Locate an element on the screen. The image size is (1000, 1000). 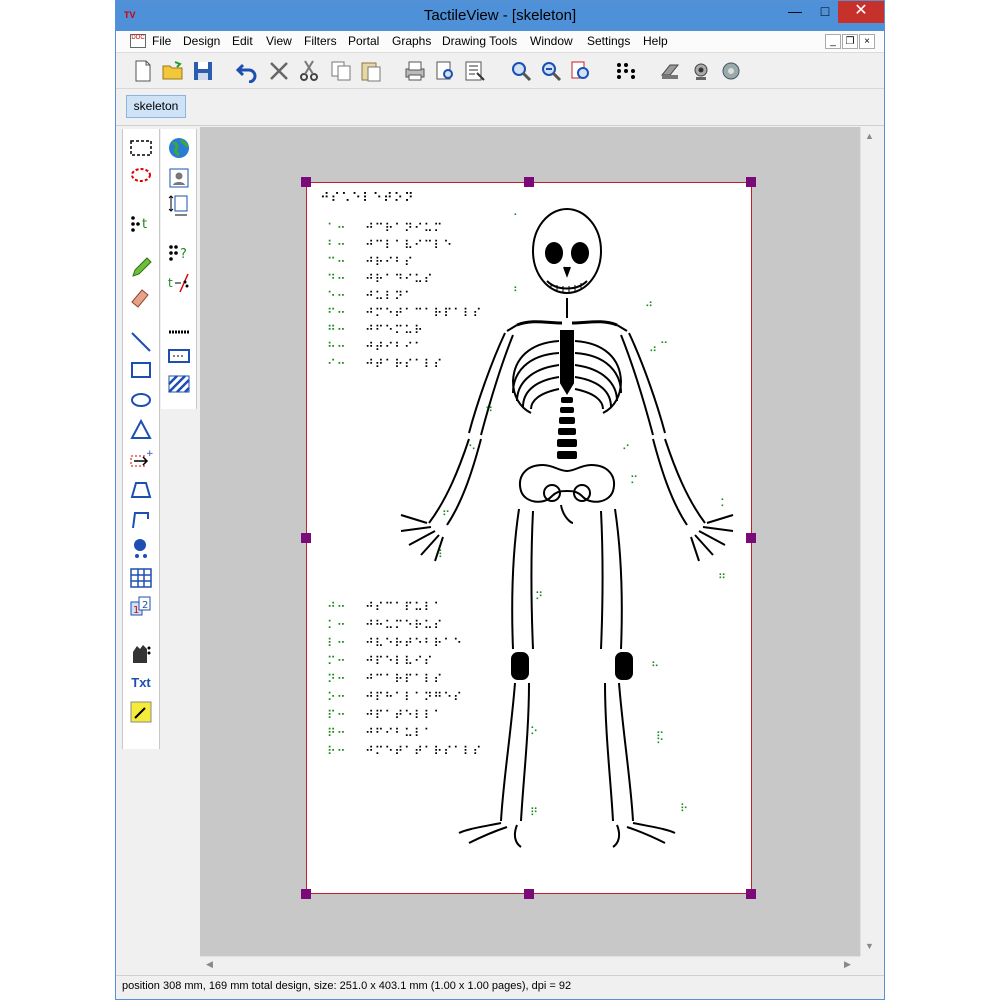
zoom-page-icon is located at coordinates (581, 71).